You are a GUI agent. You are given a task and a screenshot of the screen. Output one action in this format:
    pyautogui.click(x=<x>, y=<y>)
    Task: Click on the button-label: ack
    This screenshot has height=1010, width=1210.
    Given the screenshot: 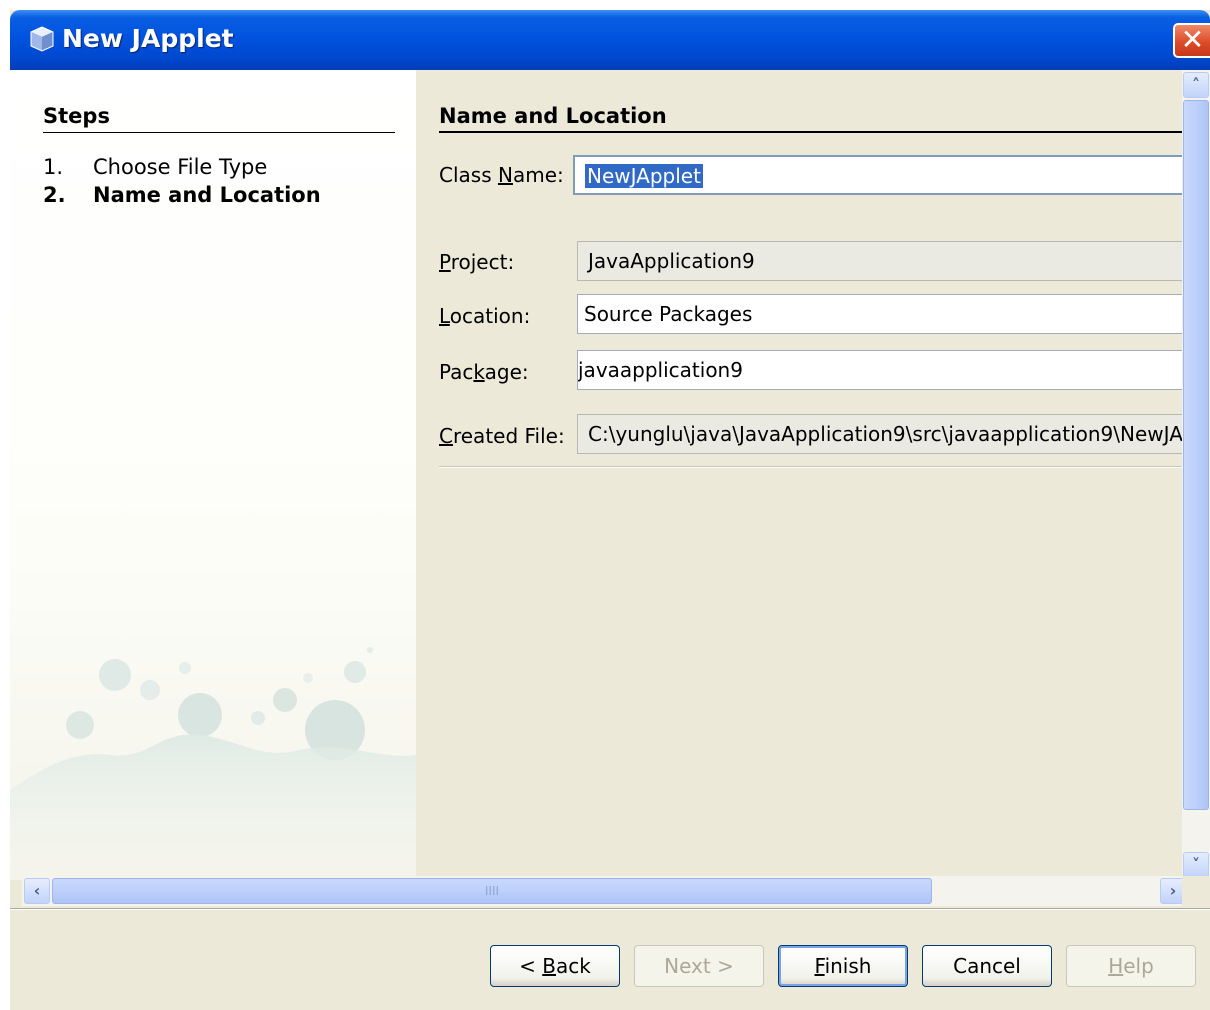 What is the action you would take?
    pyautogui.click(x=573, y=966)
    